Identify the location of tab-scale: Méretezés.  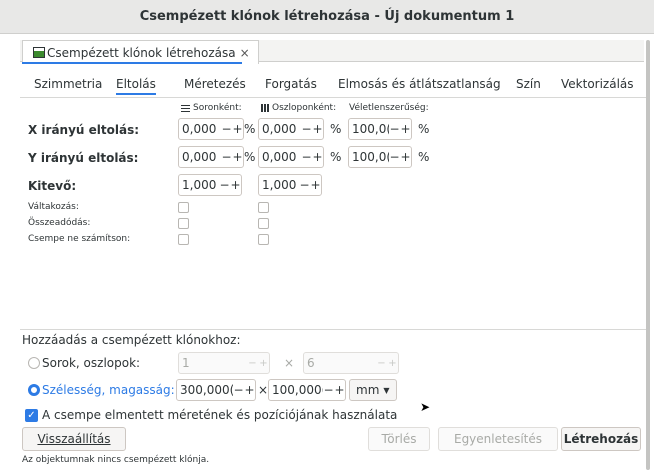
(215, 84).